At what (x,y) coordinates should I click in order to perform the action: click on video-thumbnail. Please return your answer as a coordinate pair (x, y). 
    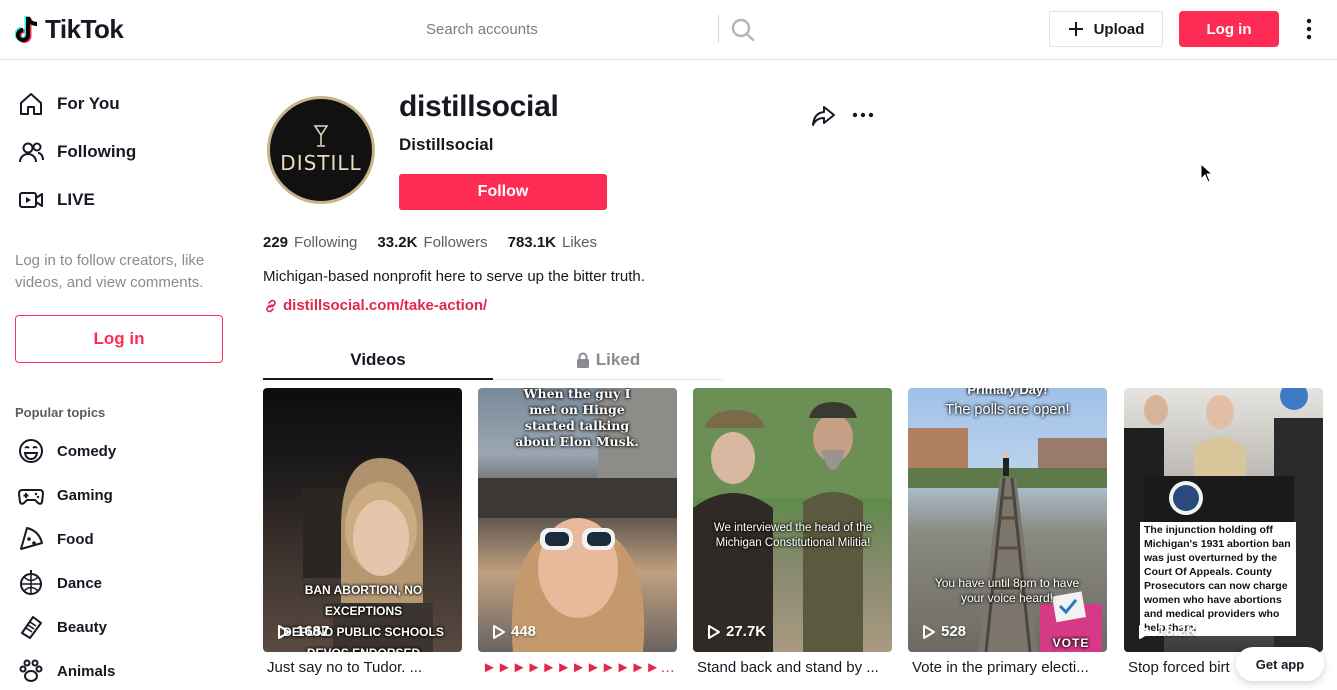
    Looking at the image, I should click on (1007, 540).